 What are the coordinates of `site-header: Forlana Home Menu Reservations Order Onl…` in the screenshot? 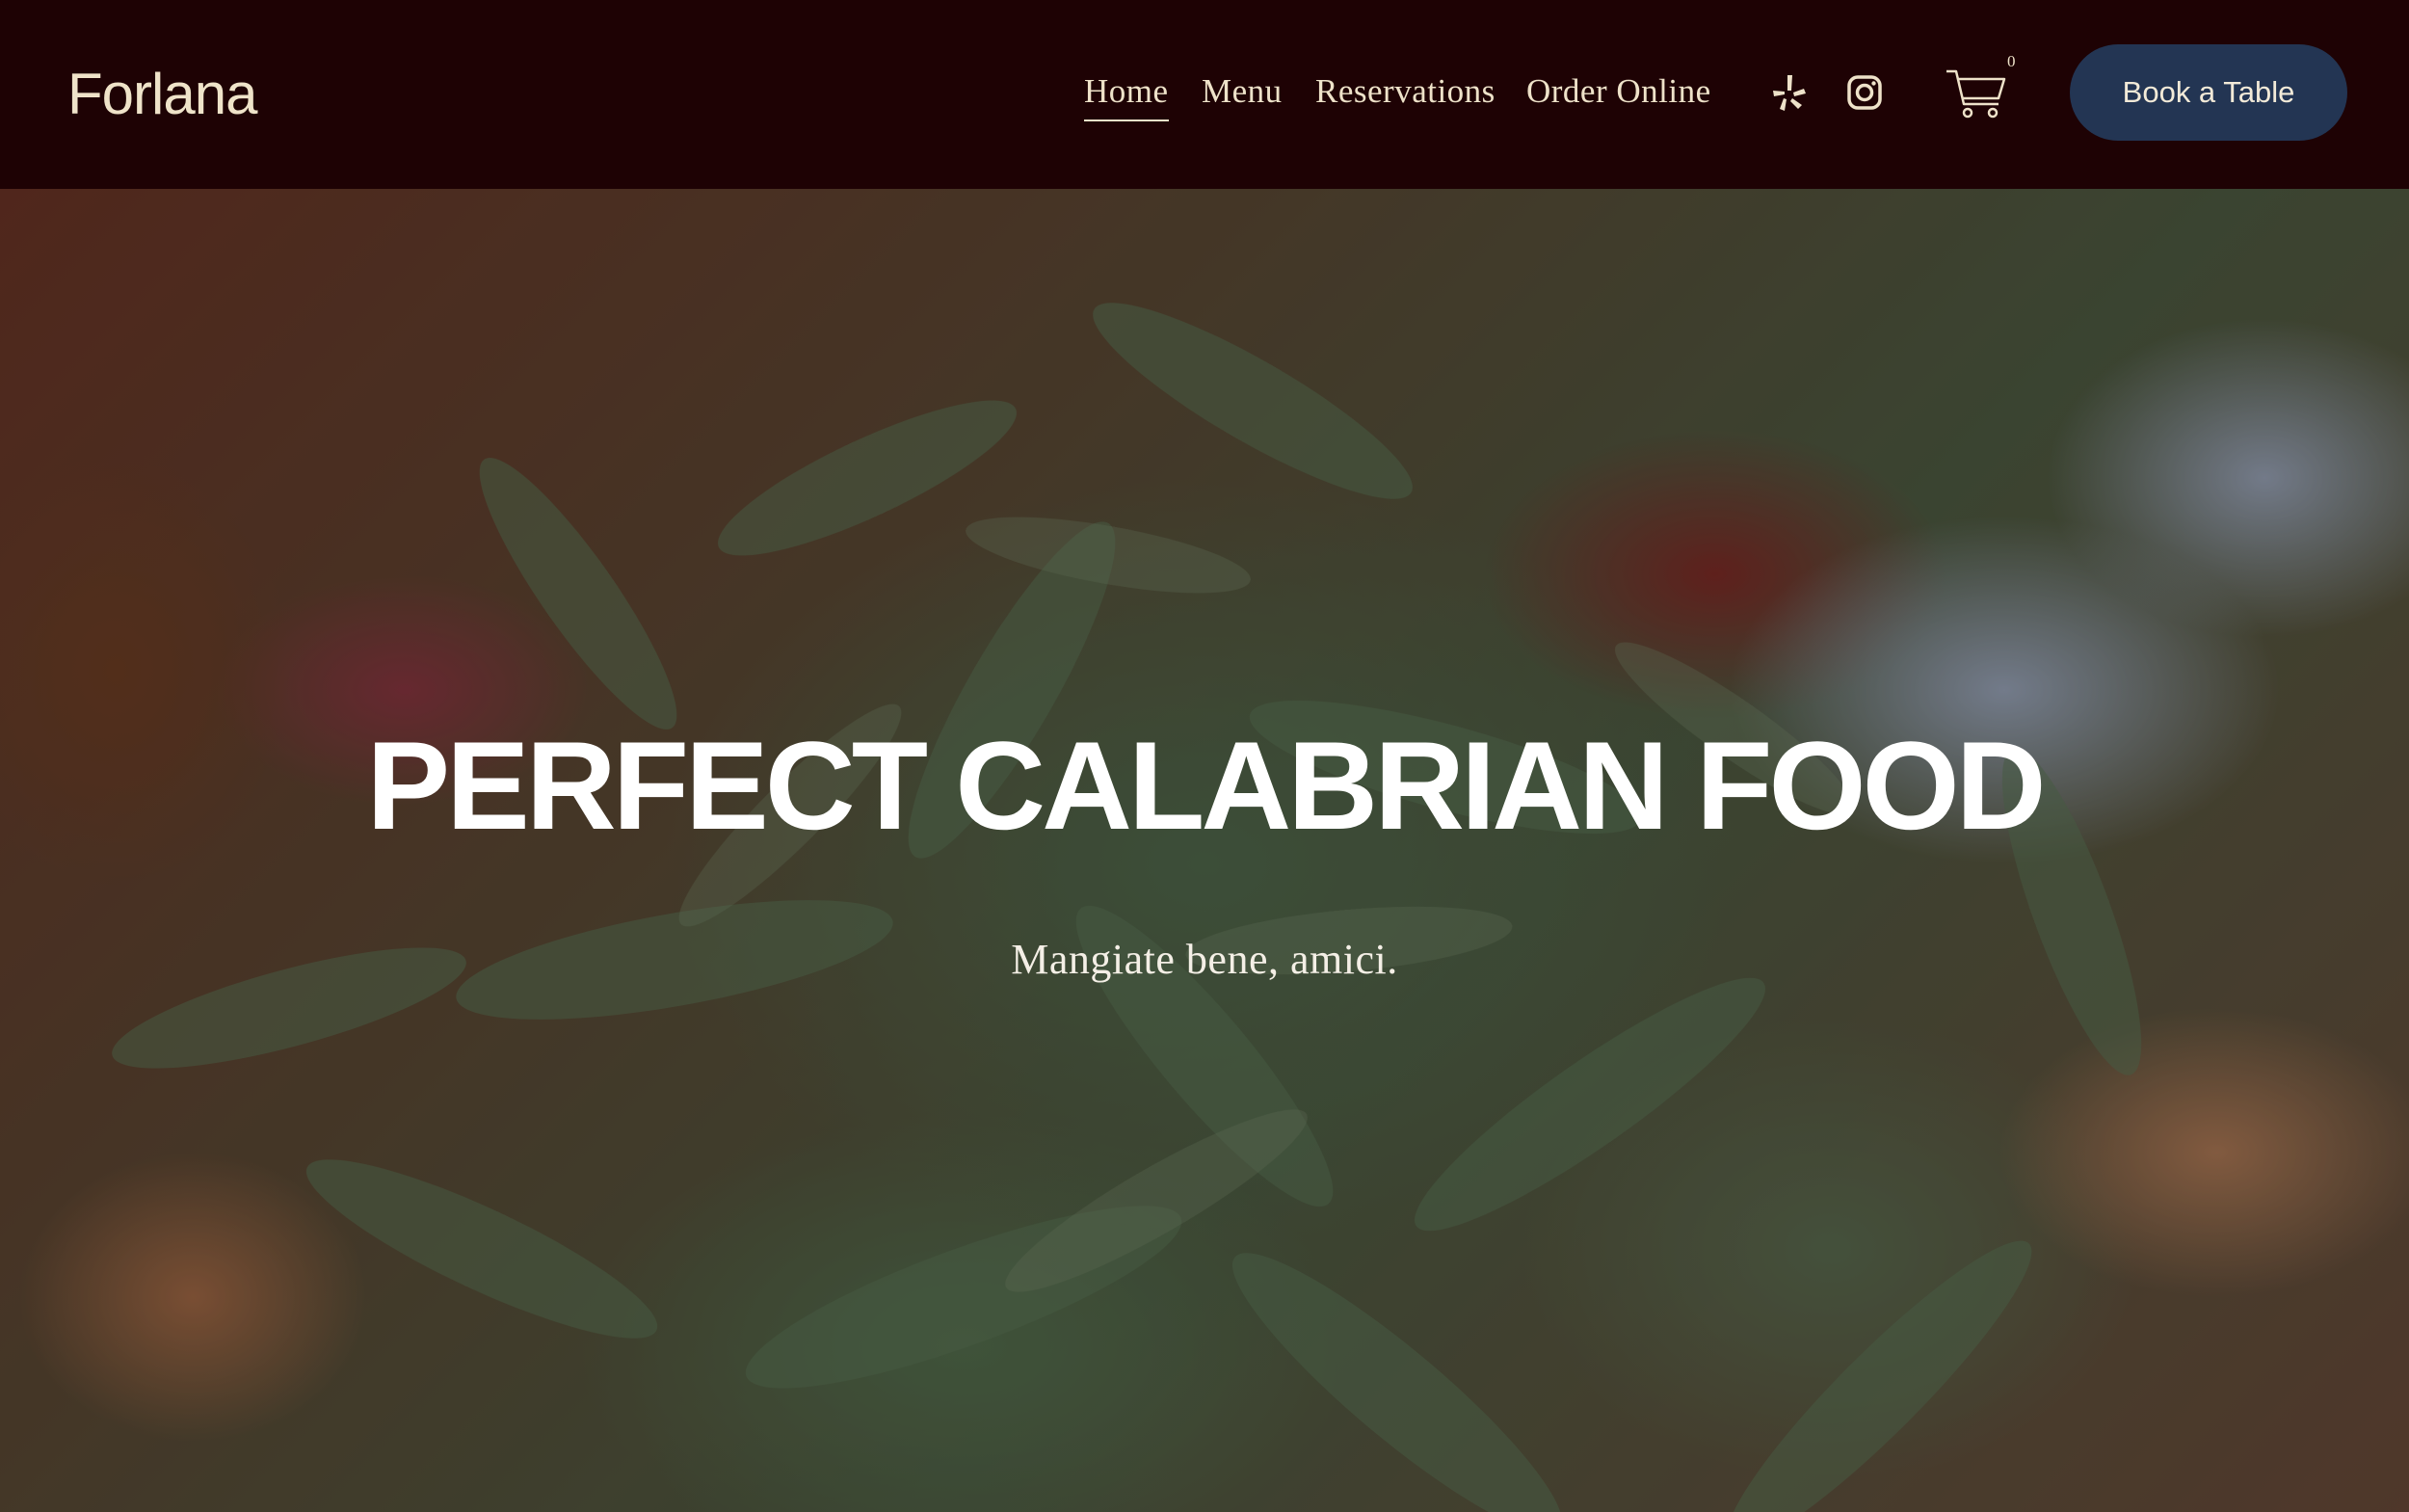 It's located at (1204, 95).